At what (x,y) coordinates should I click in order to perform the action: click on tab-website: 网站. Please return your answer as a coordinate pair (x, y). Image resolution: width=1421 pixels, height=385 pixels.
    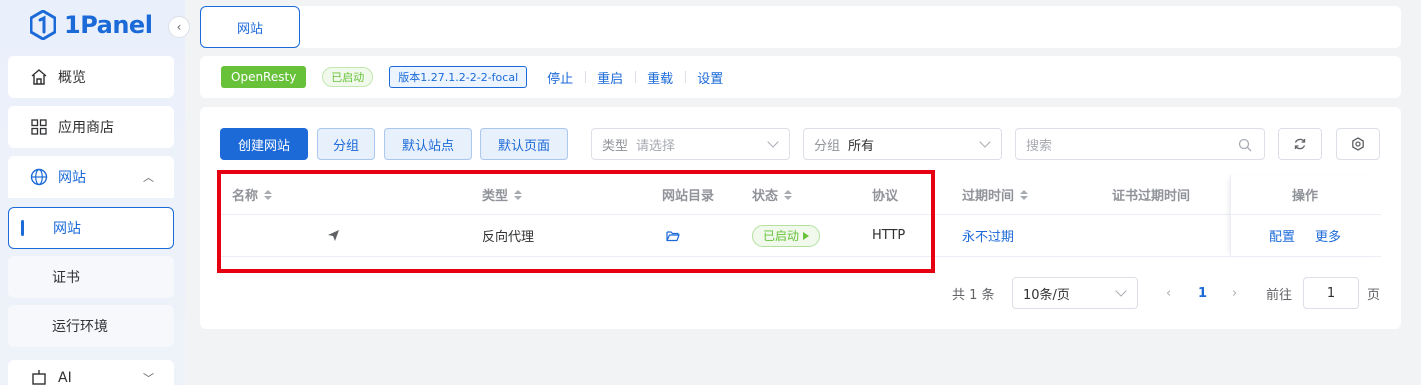
    Looking at the image, I should click on (250, 27).